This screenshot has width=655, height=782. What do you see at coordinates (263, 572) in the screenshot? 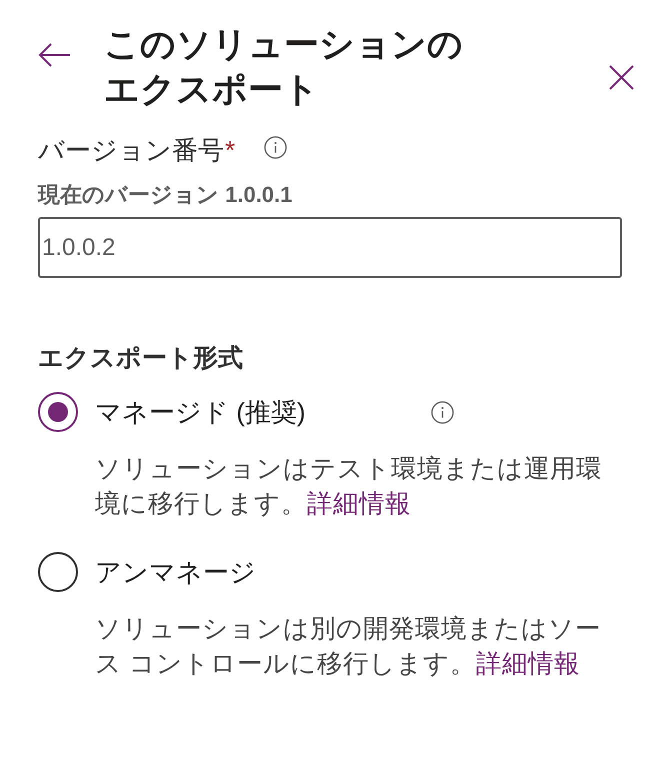
I see `option-label: アンマネージ` at bounding box center [263, 572].